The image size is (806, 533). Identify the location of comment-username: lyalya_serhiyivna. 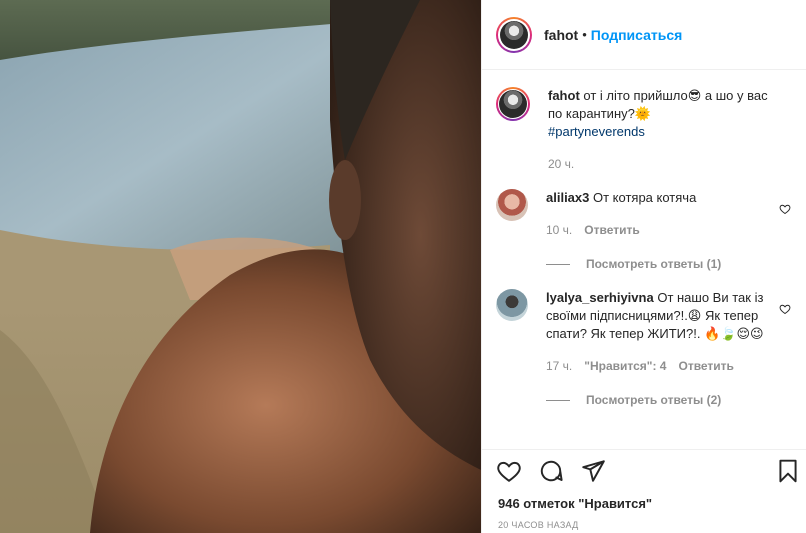
(600, 297).